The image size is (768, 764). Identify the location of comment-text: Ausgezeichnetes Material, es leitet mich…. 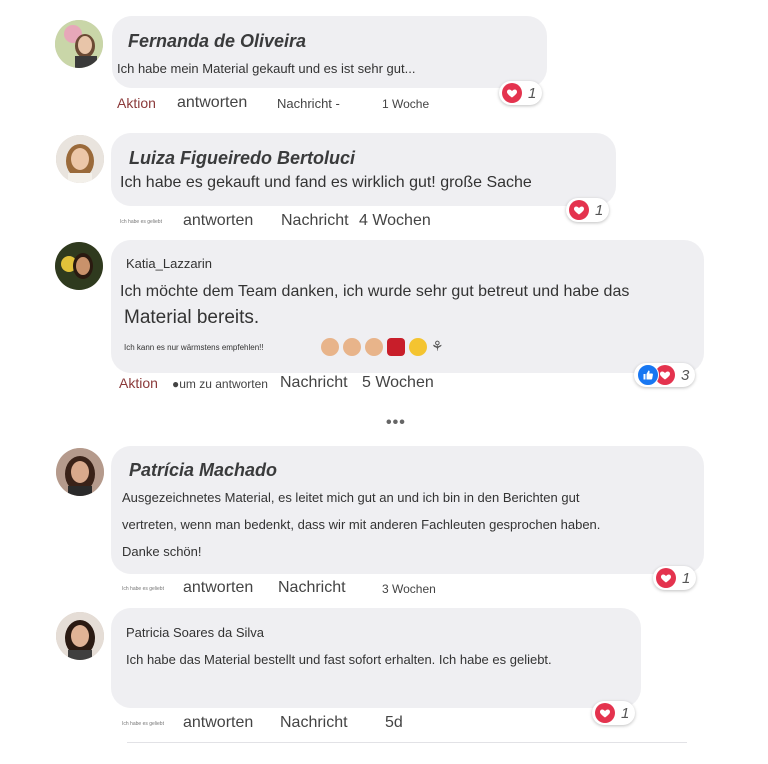
(351, 497).